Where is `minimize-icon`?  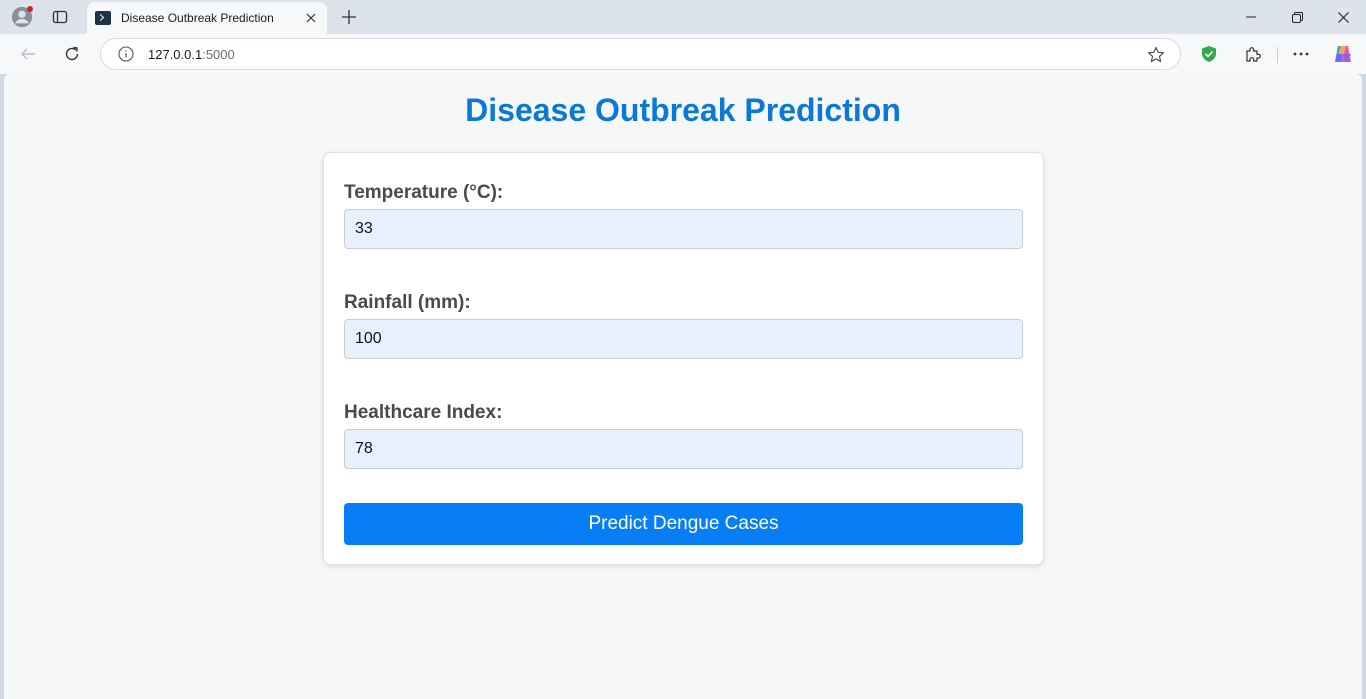 minimize-icon is located at coordinates (1251, 17).